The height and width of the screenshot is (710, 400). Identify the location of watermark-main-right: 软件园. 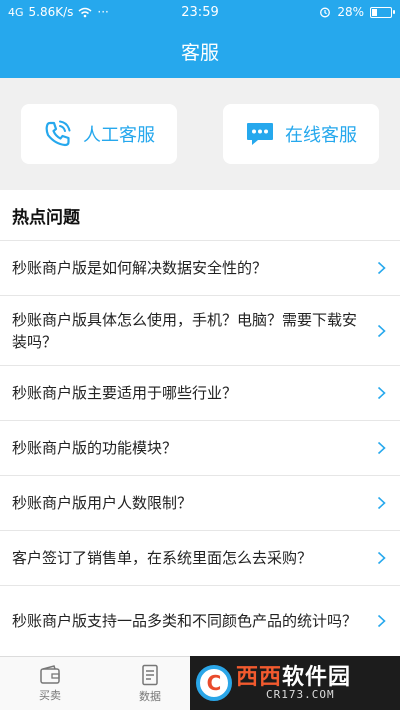
(317, 677).